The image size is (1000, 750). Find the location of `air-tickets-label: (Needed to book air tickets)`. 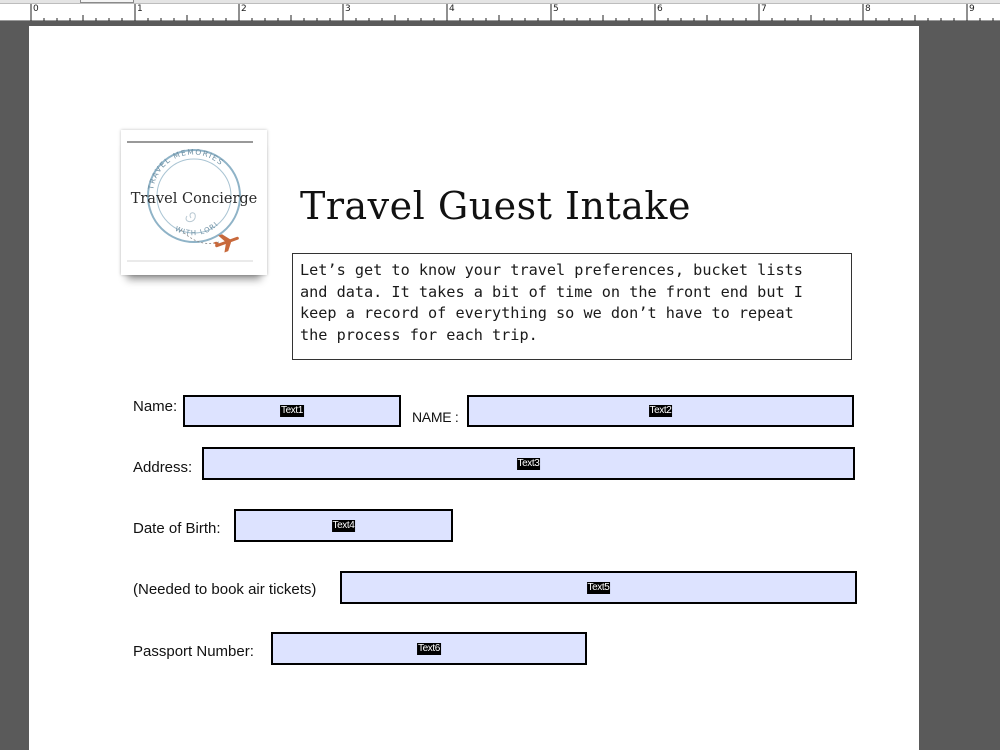

air-tickets-label: (Needed to book air tickets) is located at coordinates (225, 589).